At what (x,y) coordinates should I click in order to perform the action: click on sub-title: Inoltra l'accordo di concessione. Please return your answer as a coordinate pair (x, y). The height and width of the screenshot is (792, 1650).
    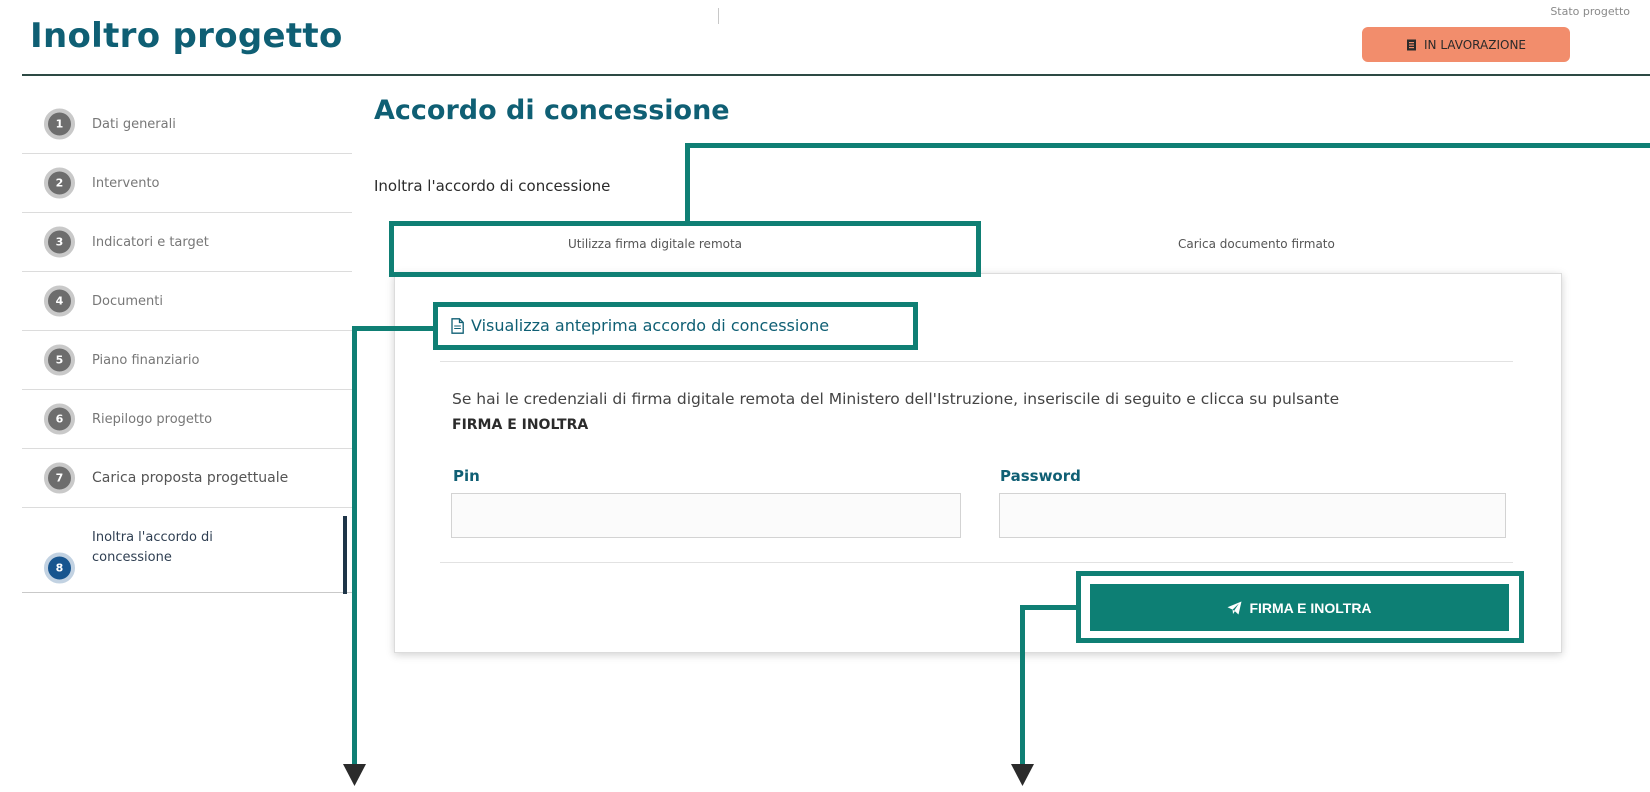
    Looking at the image, I should click on (492, 186).